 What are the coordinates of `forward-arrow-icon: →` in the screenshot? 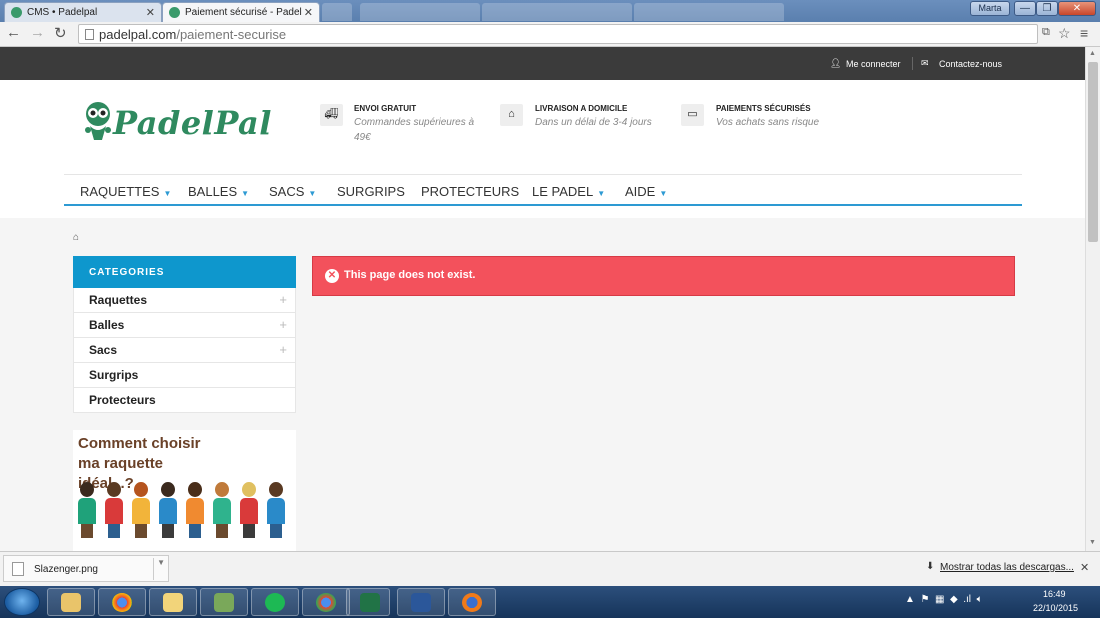 It's located at (37, 32).